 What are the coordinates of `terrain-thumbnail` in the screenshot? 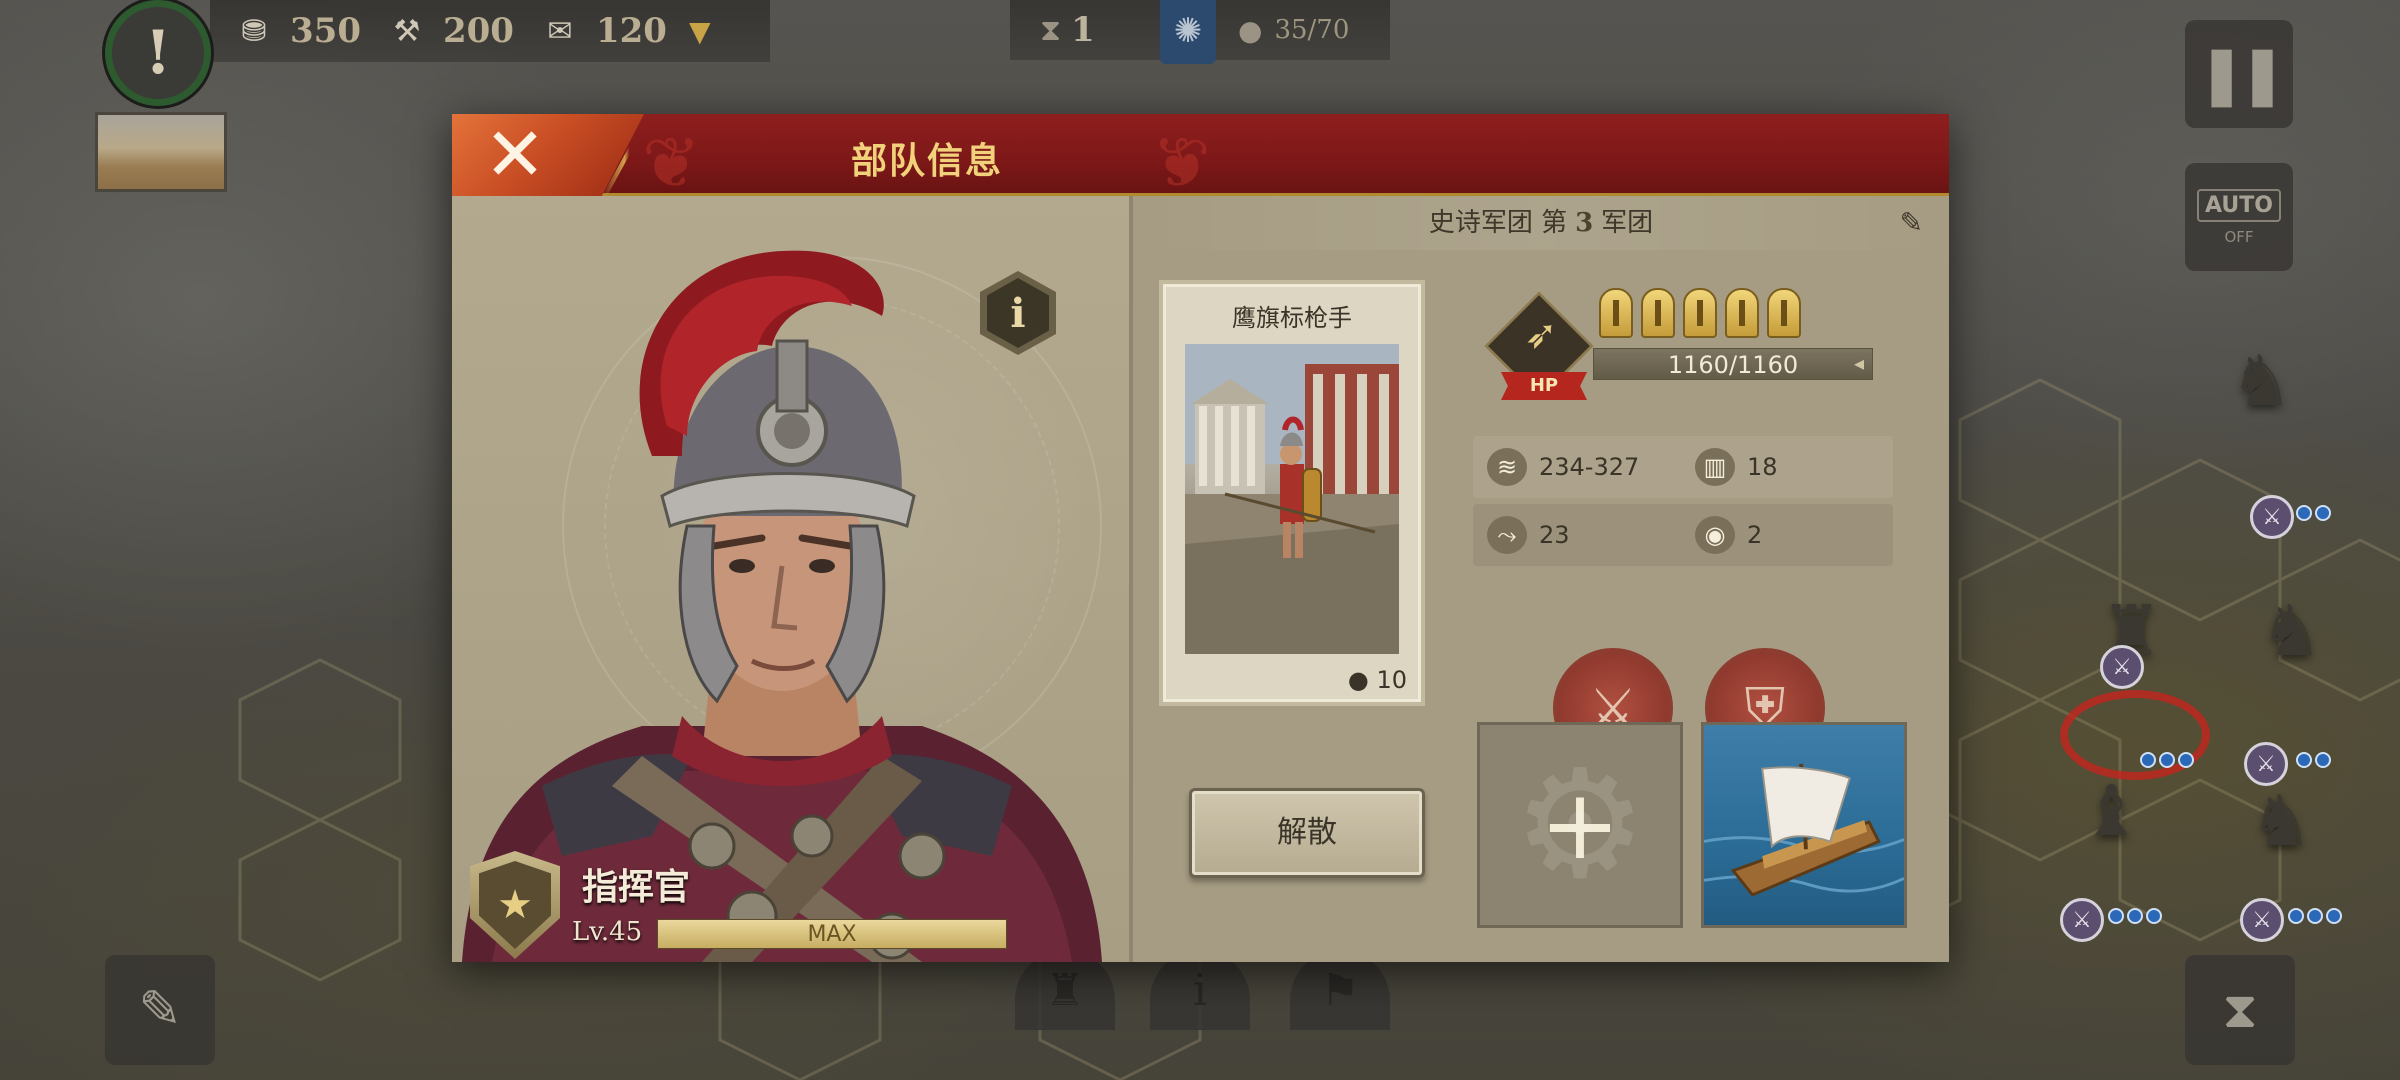 It's located at (161, 152).